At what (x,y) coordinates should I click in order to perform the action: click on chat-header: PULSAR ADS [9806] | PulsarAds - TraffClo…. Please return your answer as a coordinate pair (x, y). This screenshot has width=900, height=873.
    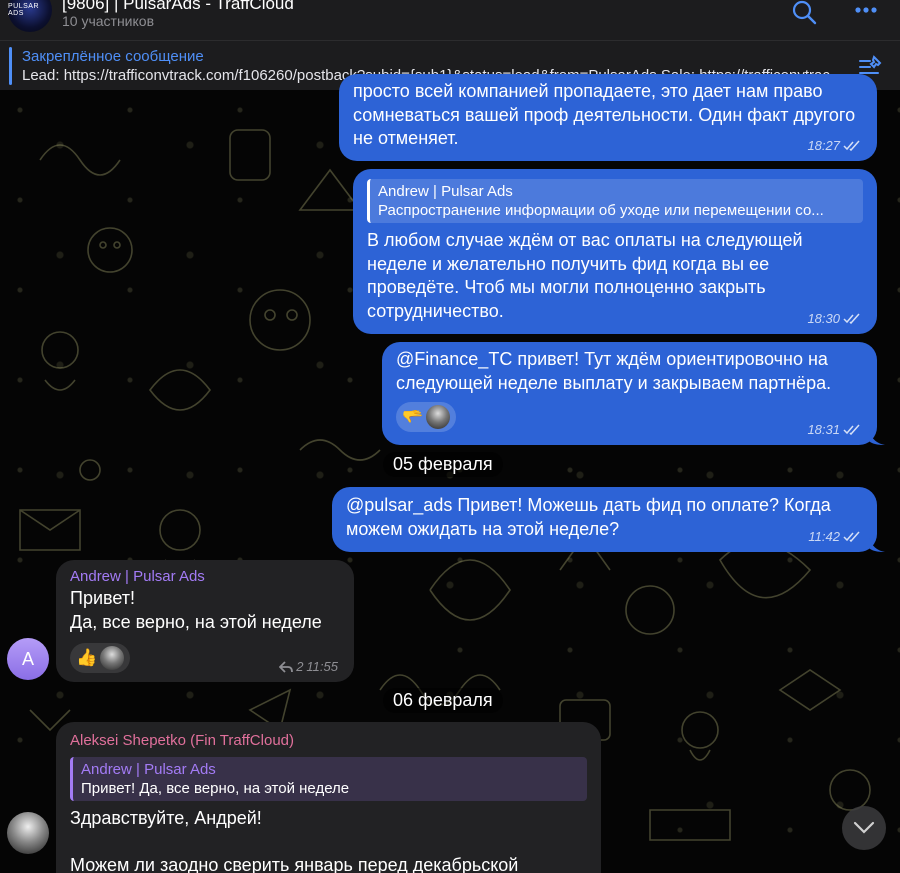
    Looking at the image, I should click on (450, 20).